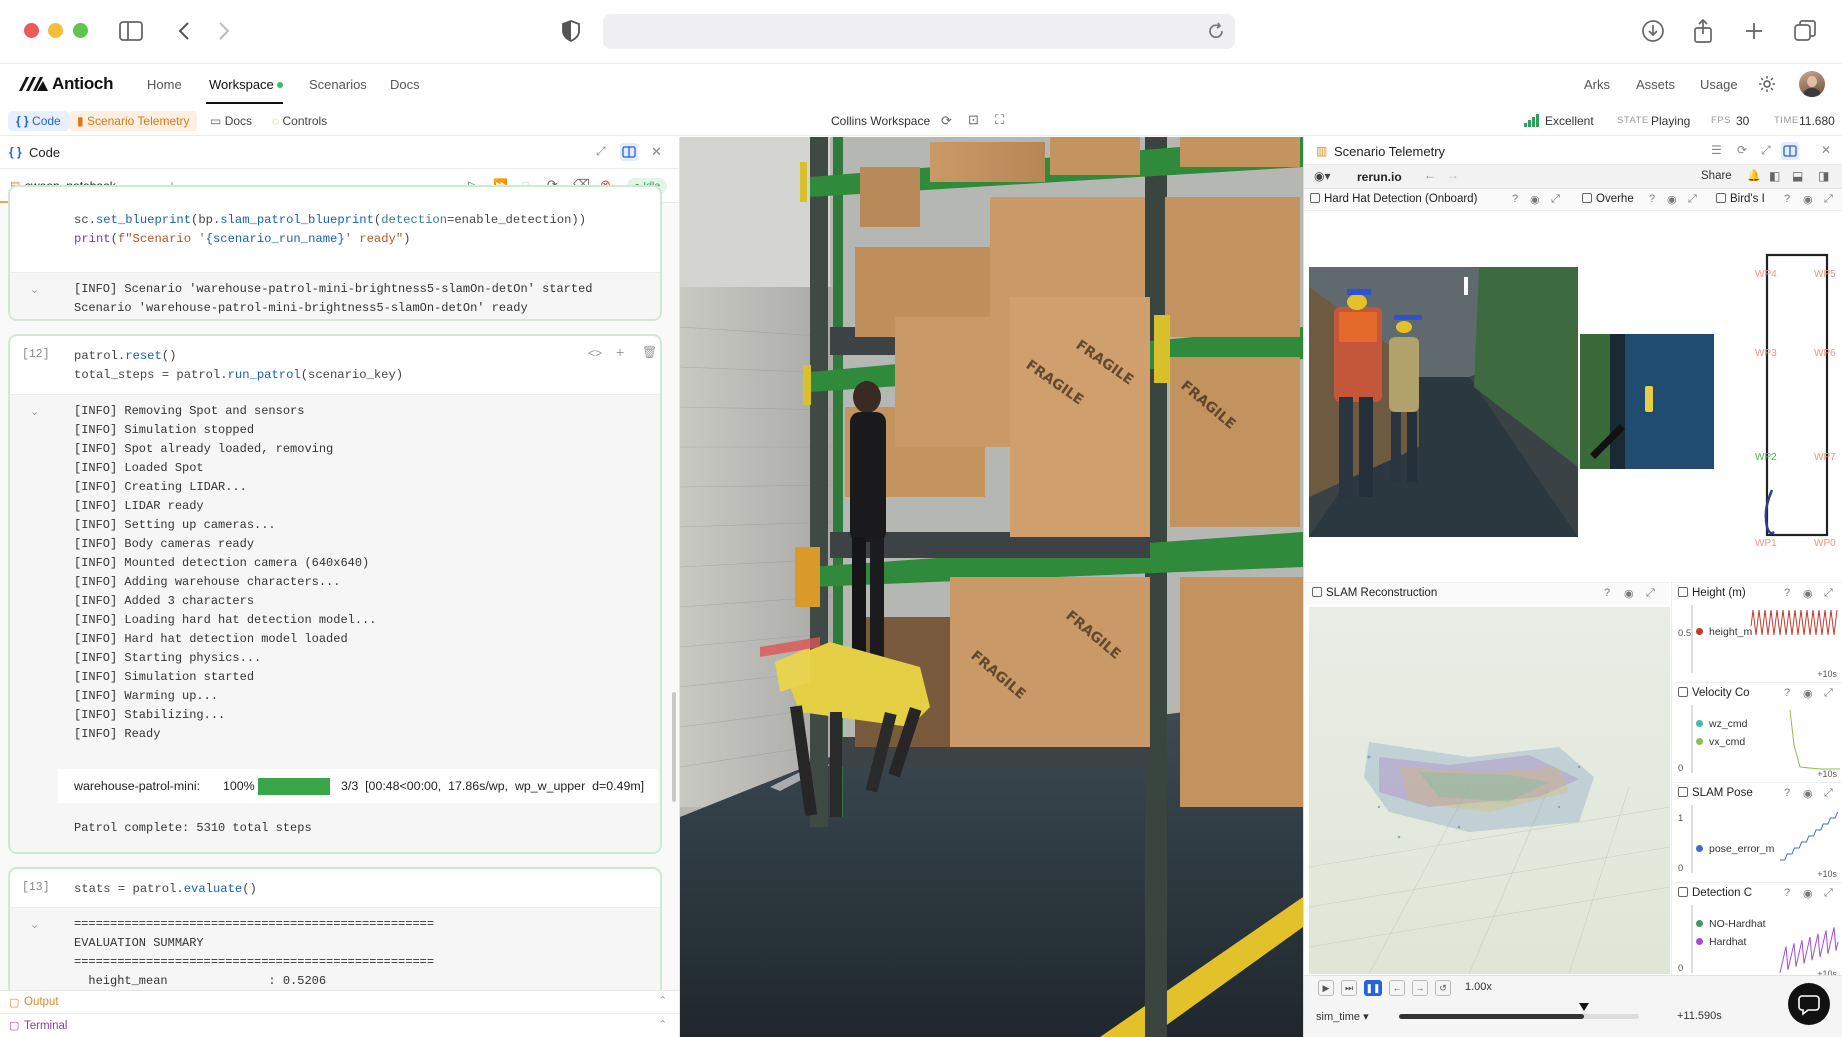 Image resolution: width=1842 pixels, height=1037 pixels. I want to click on legend-entry: NO-Hardhat, so click(1731, 924).